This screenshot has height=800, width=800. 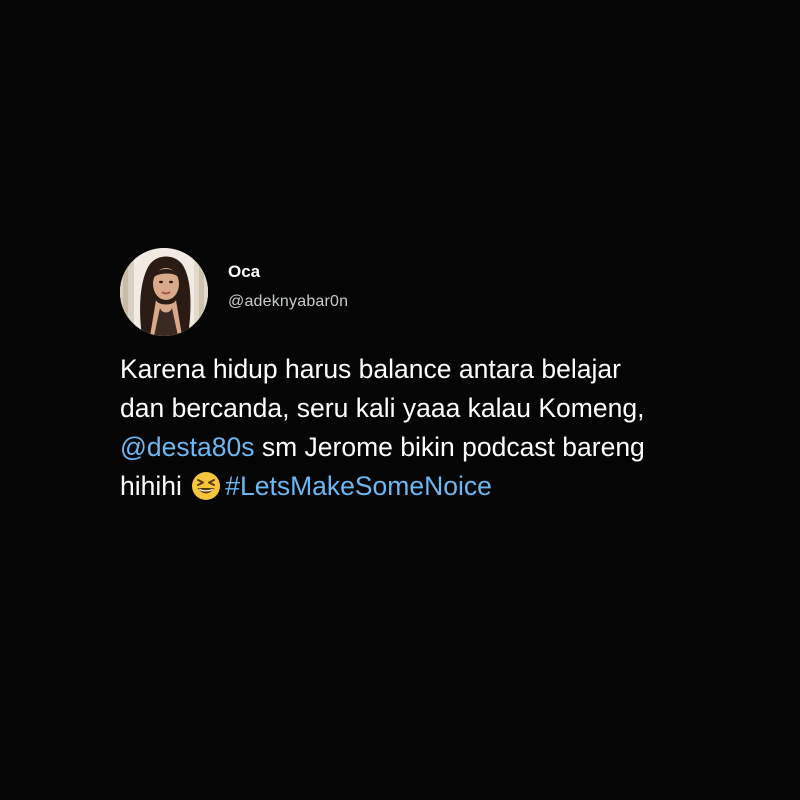 I want to click on mention-link: @desta80s, so click(x=187, y=447).